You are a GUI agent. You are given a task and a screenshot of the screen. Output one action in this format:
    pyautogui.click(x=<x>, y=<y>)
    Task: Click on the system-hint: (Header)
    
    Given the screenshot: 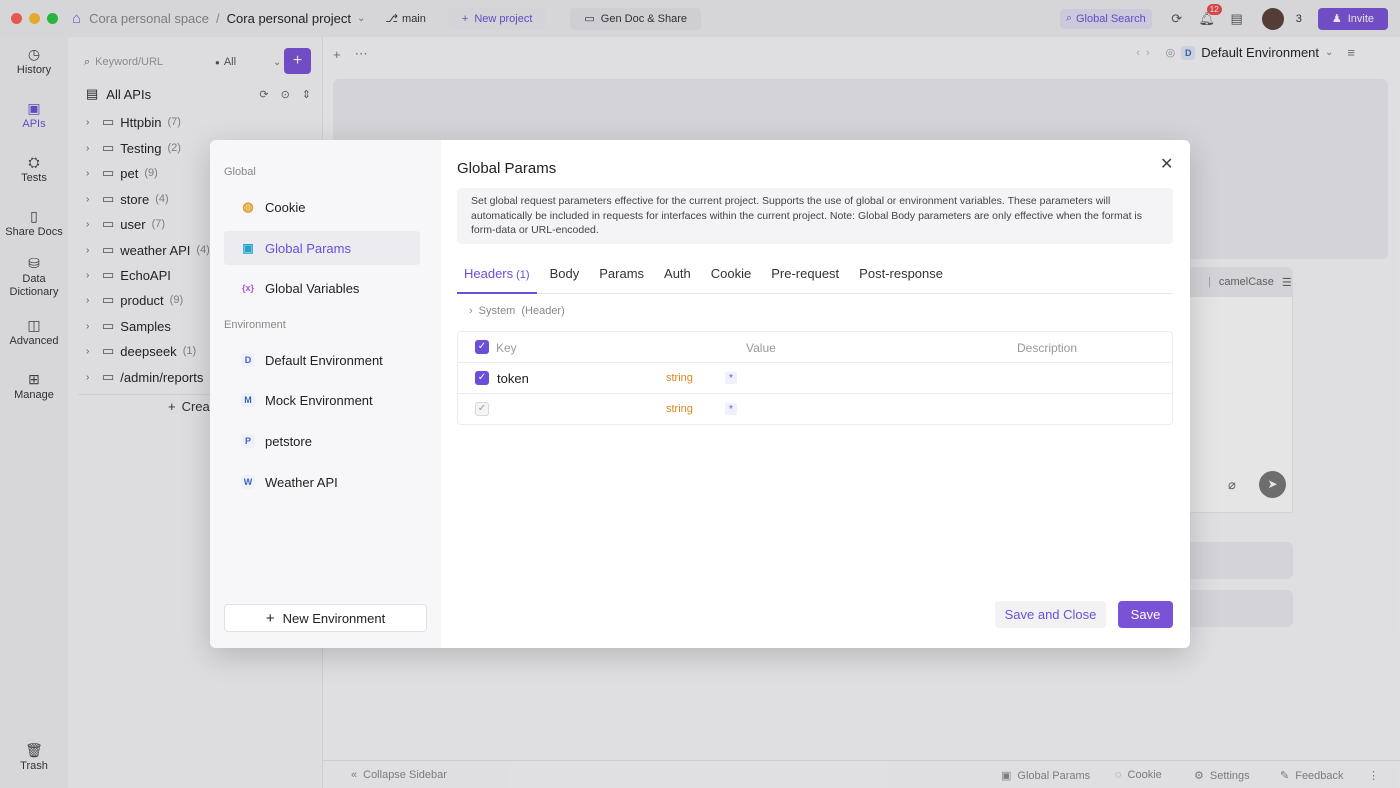 What is the action you would take?
    pyautogui.click(x=543, y=311)
    